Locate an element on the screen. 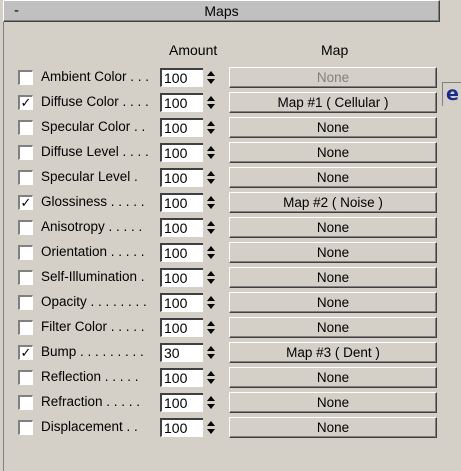 Image resolution: width=461 pixels, height=471 pixels. map-button: Map #3 ( Dent ) is located at coordinates (333, 352).